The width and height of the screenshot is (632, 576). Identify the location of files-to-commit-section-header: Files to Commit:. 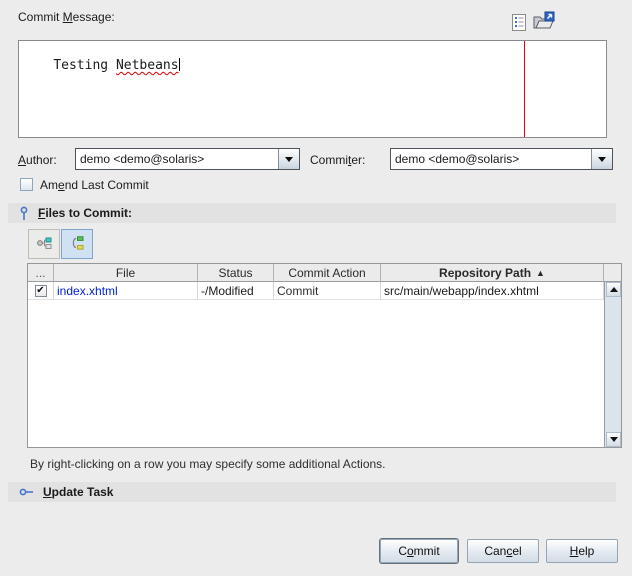
(312, 213).